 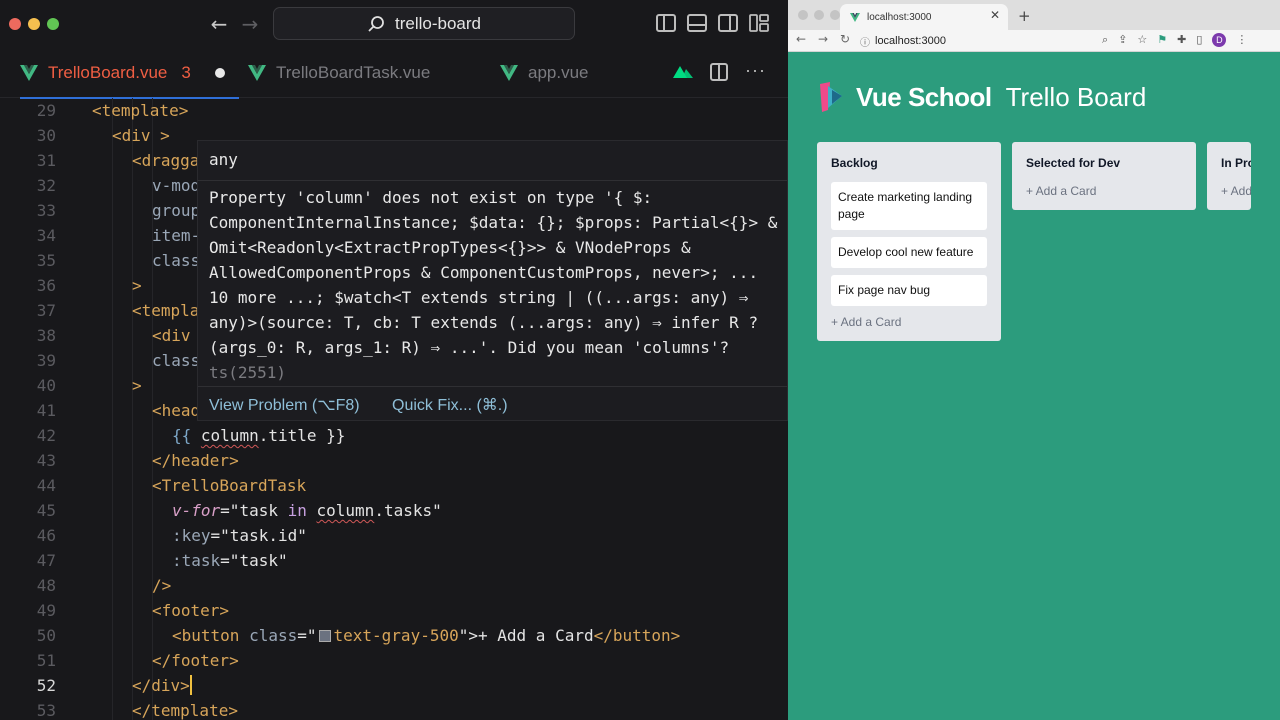 I want to click on task-card: Create marketing landing page, so click(x=909, y=206).